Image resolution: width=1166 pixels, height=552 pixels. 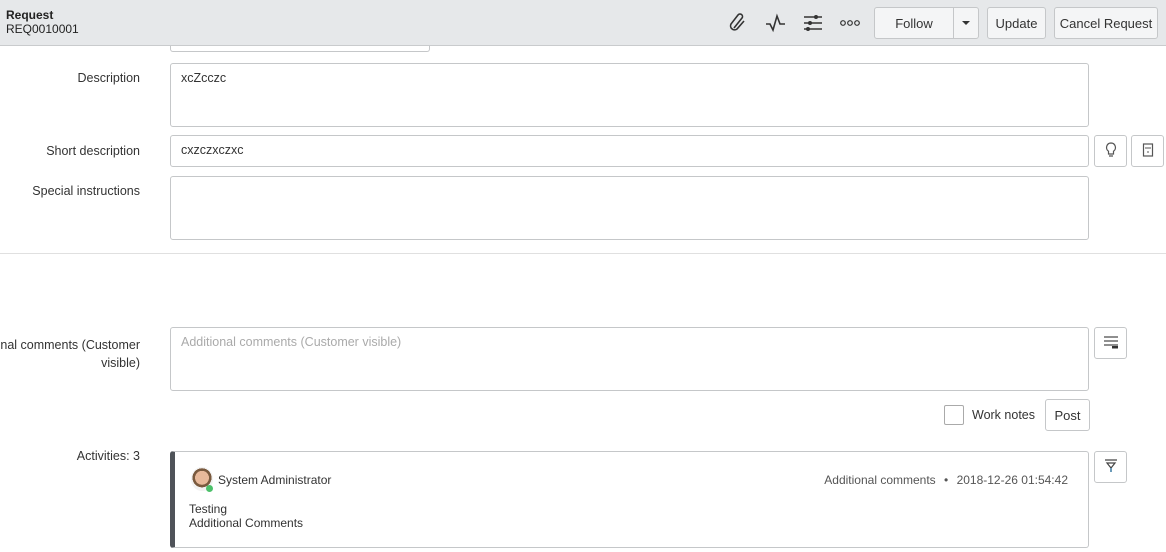 What do you see at coordinates (70, 345) in the screenshot?
I see `label-line: onal comments (Customer` at bounding box center [70, 345].